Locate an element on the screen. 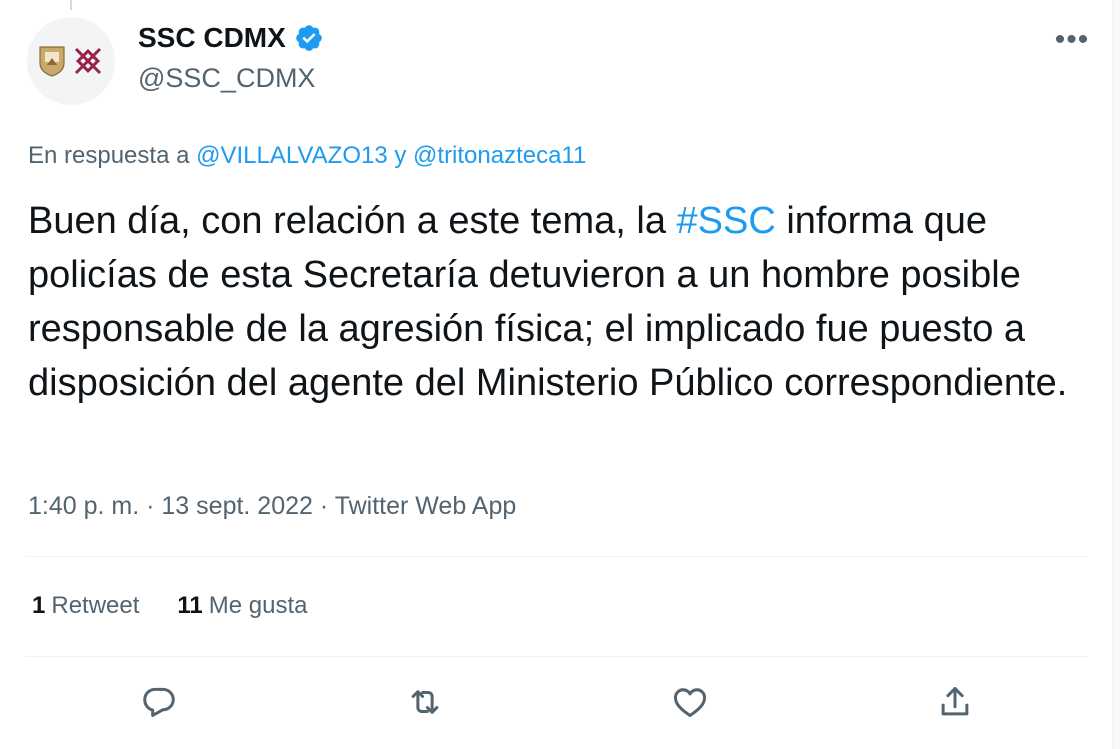  share-icon is located at coordinates (955, 701).